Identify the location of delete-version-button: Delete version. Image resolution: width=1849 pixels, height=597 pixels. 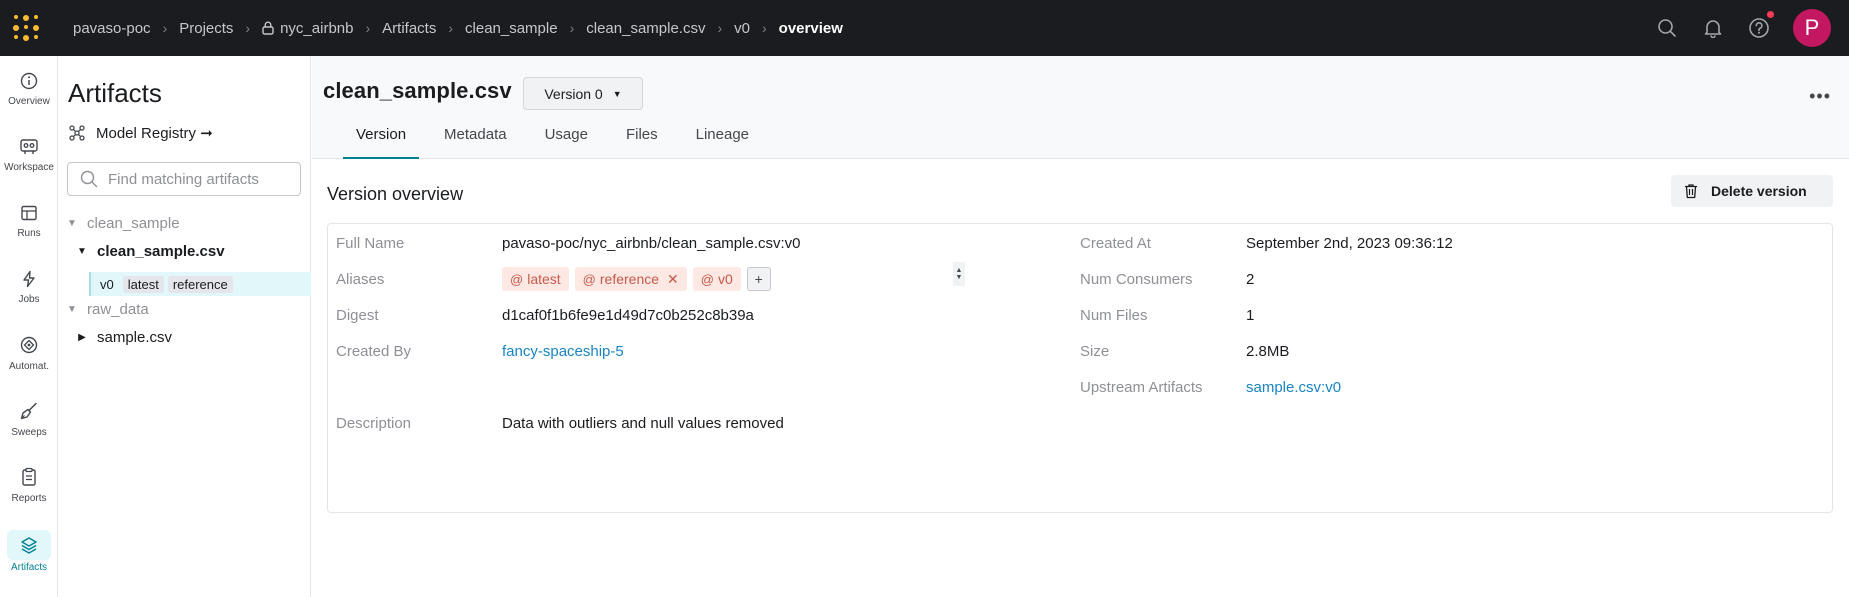
(1752, 191).